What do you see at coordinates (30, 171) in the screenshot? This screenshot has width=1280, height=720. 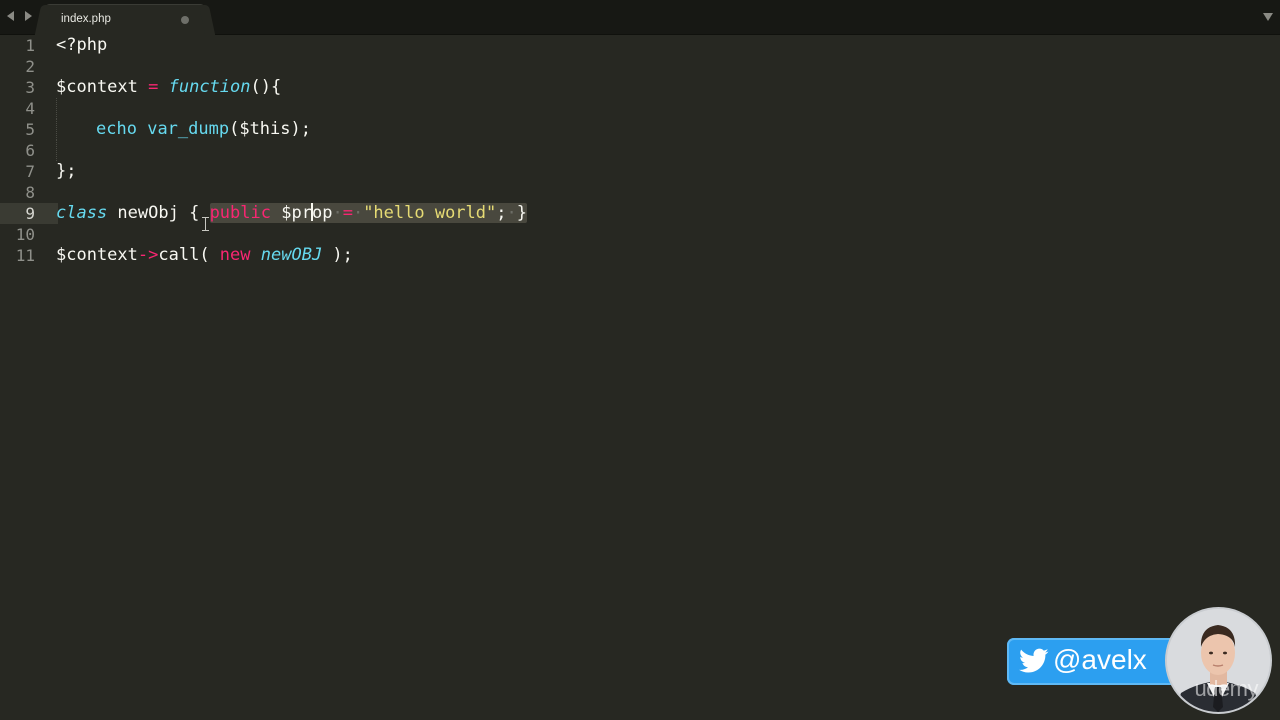 I see `line-number: 7` at bounding box center [30, 171].